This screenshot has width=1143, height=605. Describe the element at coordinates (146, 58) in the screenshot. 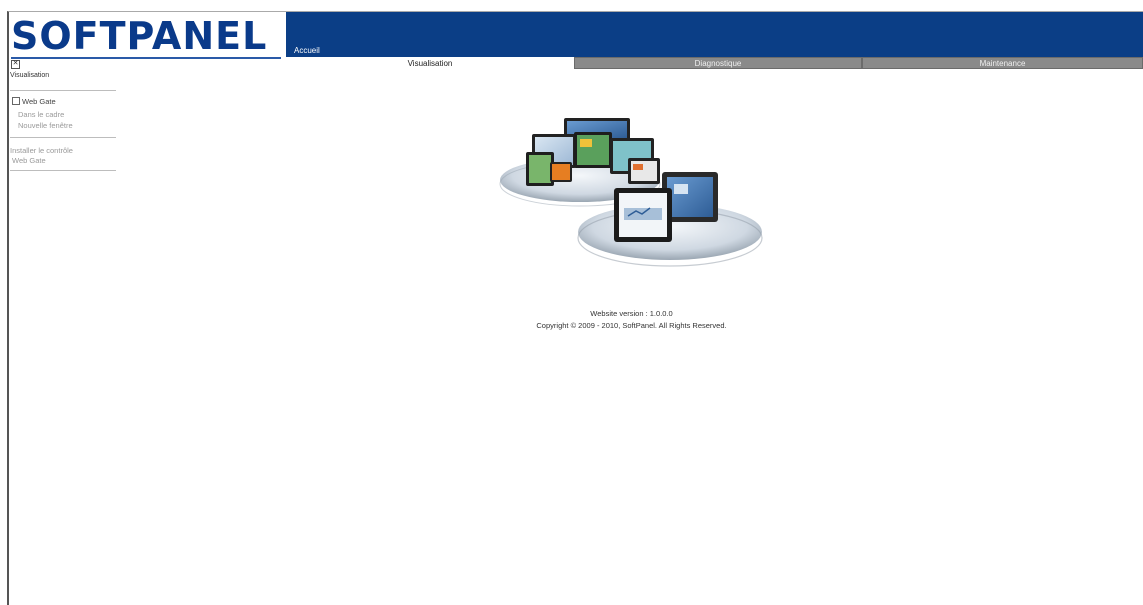

I see `logo-underline` at that location.